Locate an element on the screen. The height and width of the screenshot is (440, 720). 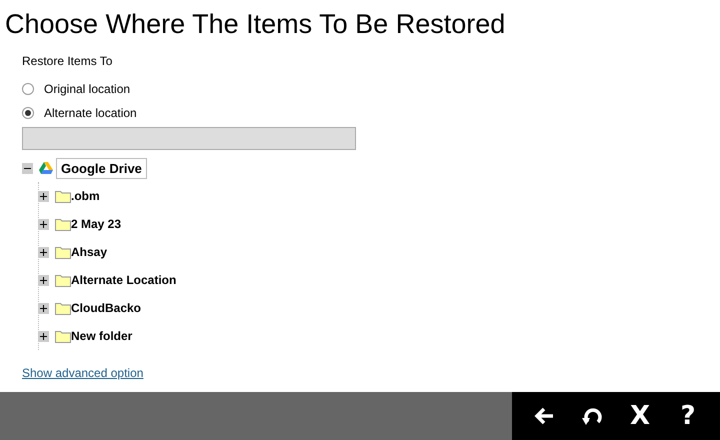
toolbar-button: ? is located at coordinates (688, 416).